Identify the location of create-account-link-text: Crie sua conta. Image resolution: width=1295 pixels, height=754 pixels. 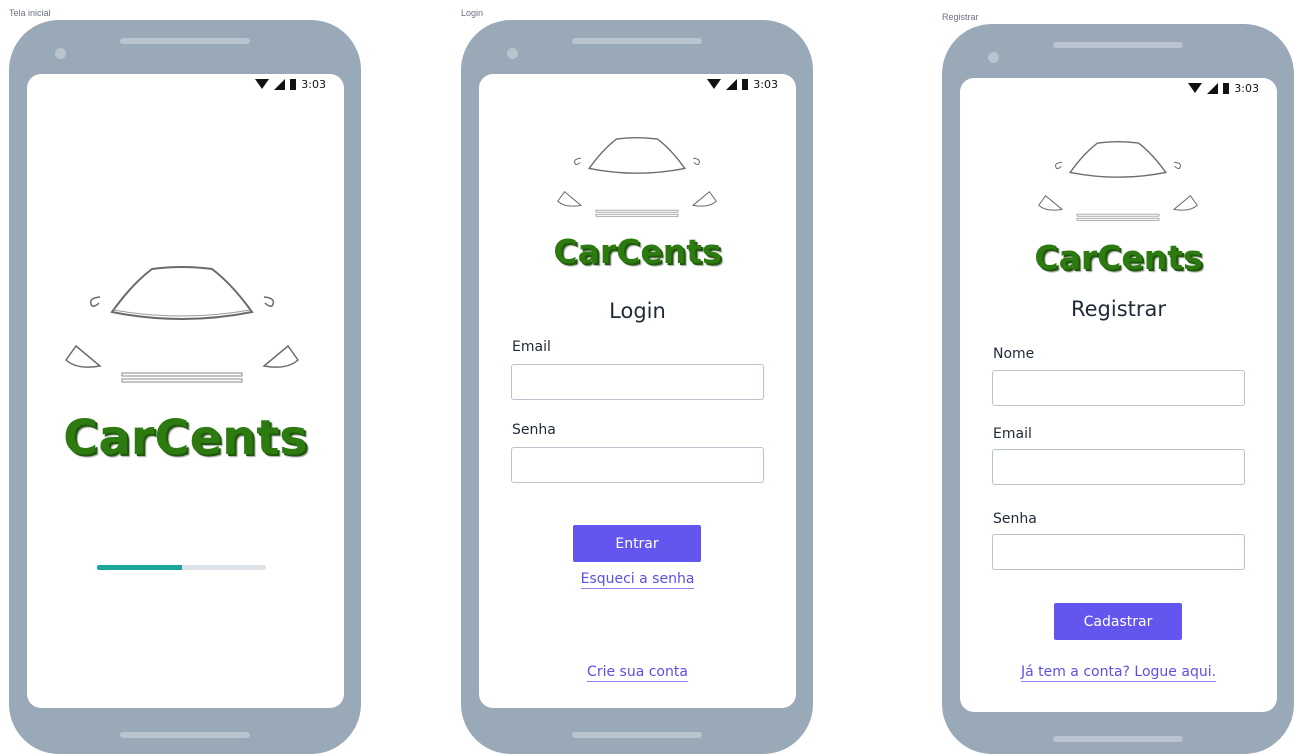
(637, 673).